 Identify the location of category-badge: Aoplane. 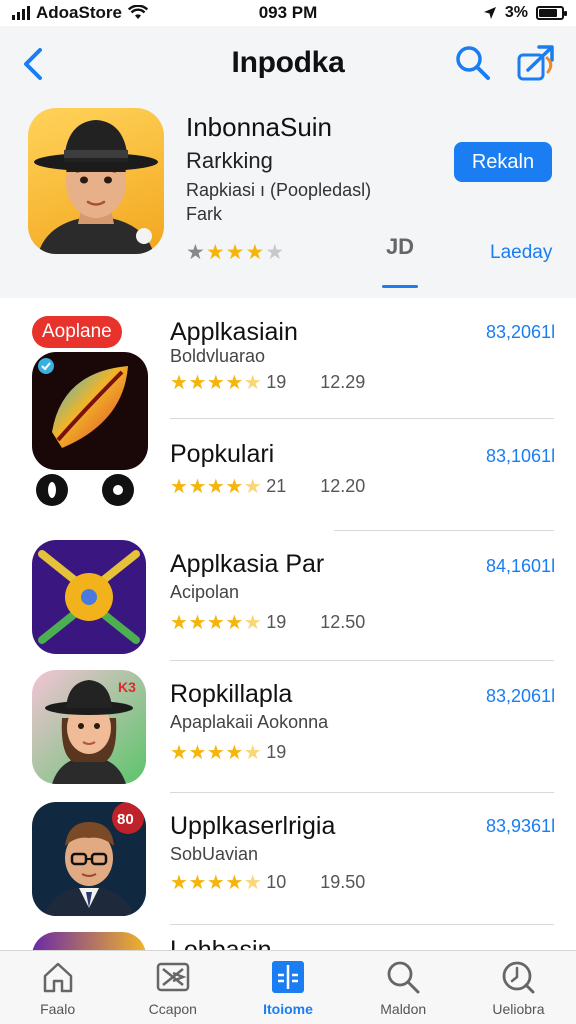
(77, 332).